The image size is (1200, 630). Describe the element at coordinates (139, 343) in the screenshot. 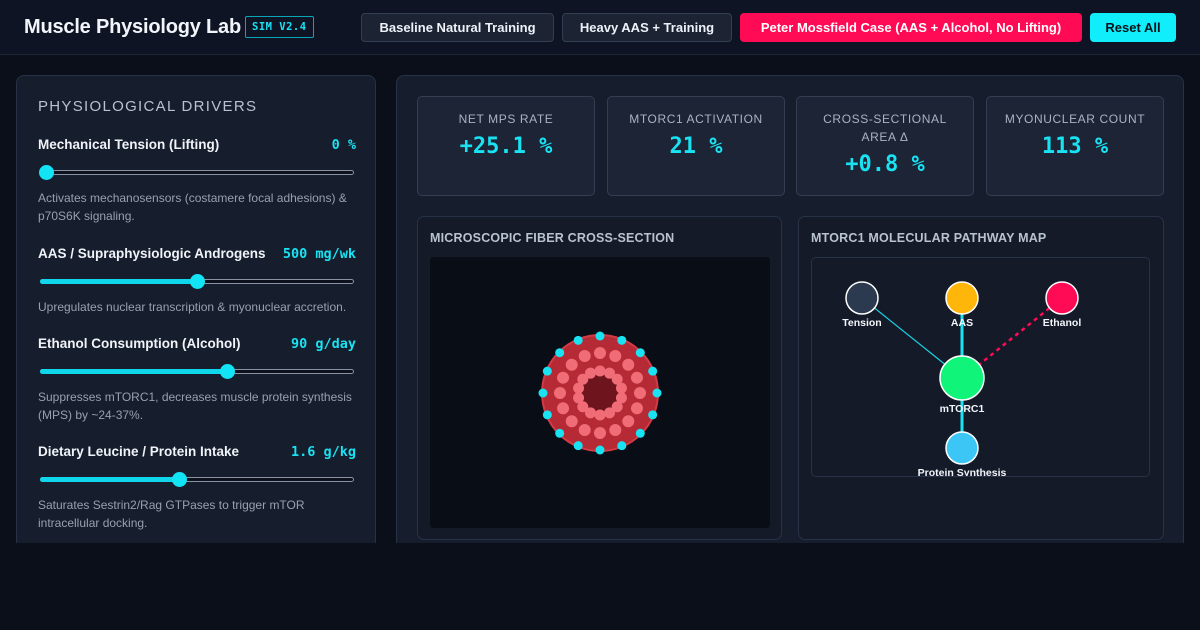

I see `driver-label: Ethanol Consumption (Alcohol)` at that location.